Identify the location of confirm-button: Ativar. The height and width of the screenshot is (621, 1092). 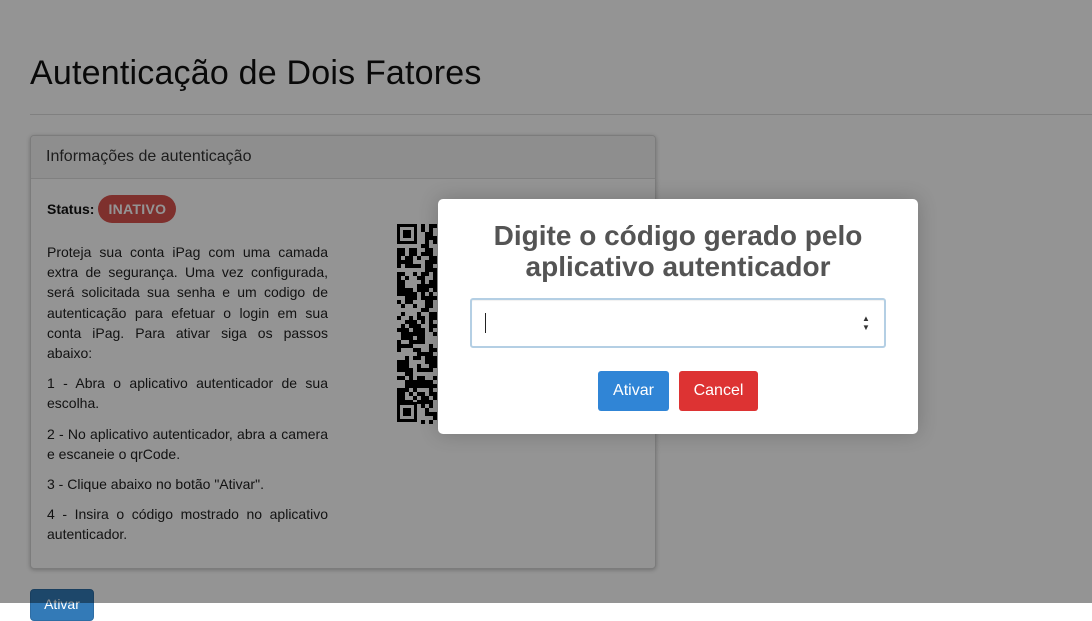
(633, 391).